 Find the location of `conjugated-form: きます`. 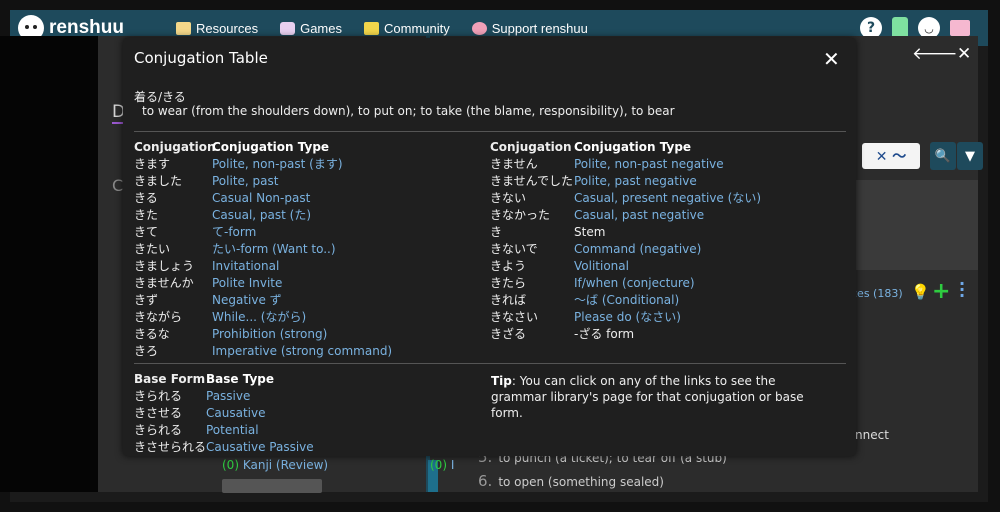

conjugated-form: きます is located at coordinates (152, 164).